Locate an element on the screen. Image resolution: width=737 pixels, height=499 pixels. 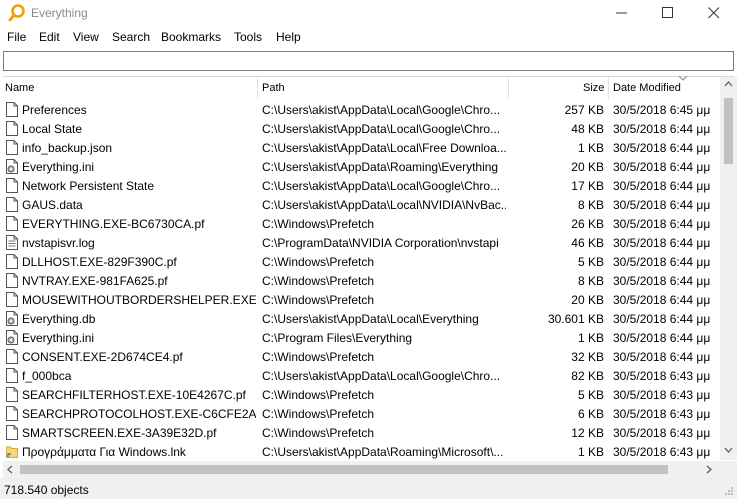
scroll-right-arrow-icon is located at coordinates (709, 469).